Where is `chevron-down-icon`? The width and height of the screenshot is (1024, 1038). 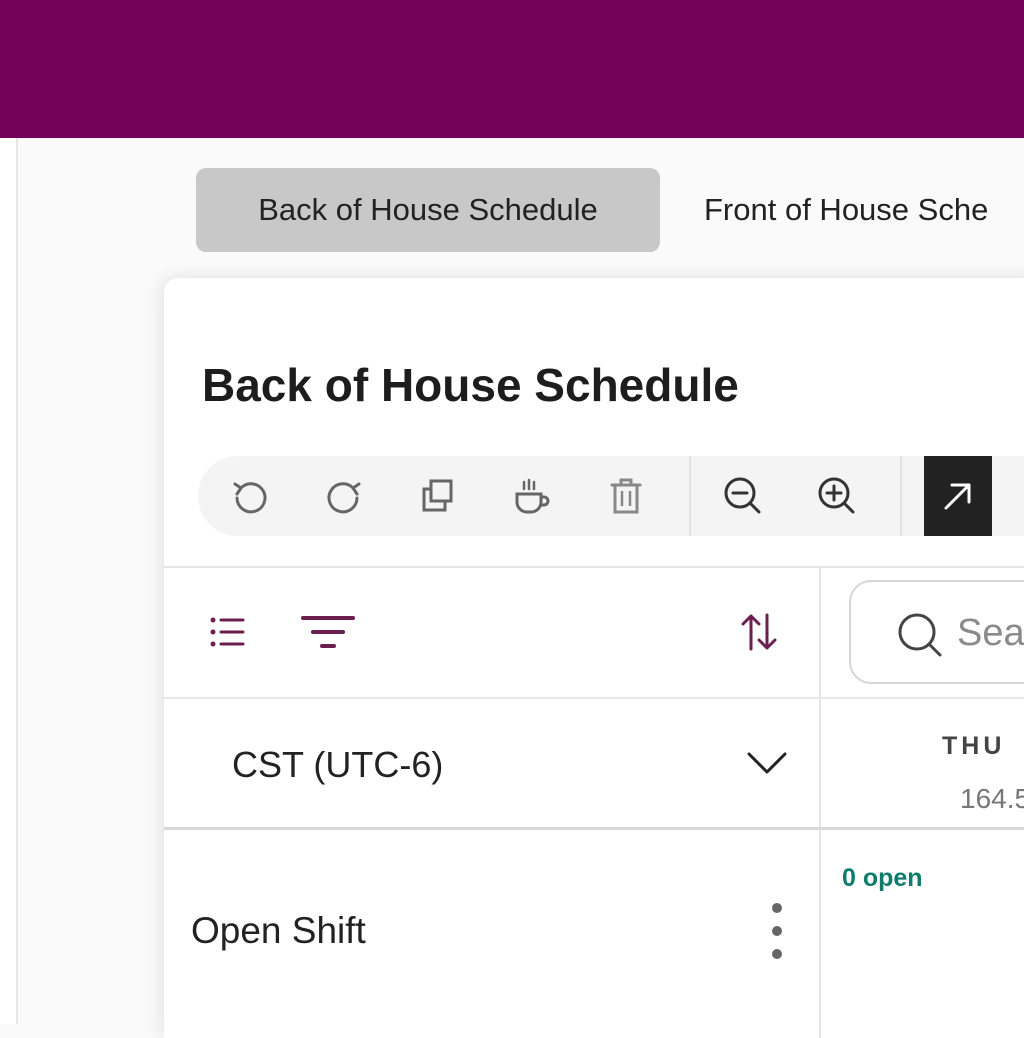
chevron-down-icon is located at coordinates (767, 763).